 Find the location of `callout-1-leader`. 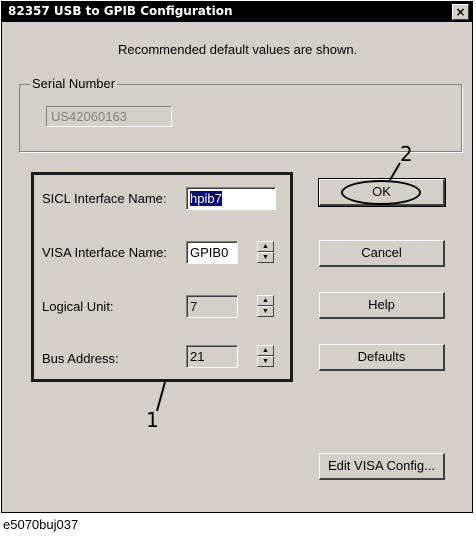

callout-1-leader is located at coordinates (161, 396).